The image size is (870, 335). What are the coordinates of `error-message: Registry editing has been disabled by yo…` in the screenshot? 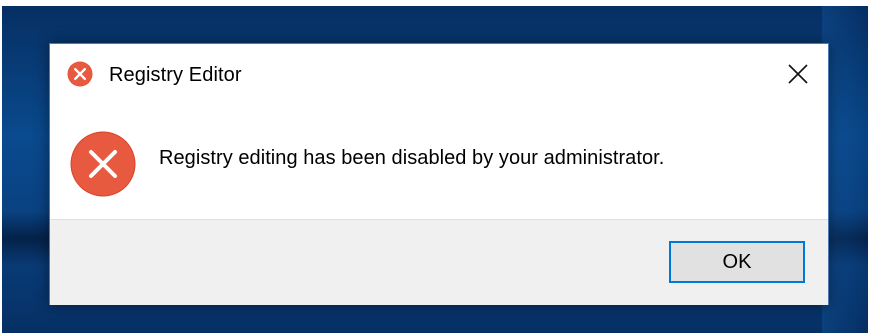 It's located at (412, 158).